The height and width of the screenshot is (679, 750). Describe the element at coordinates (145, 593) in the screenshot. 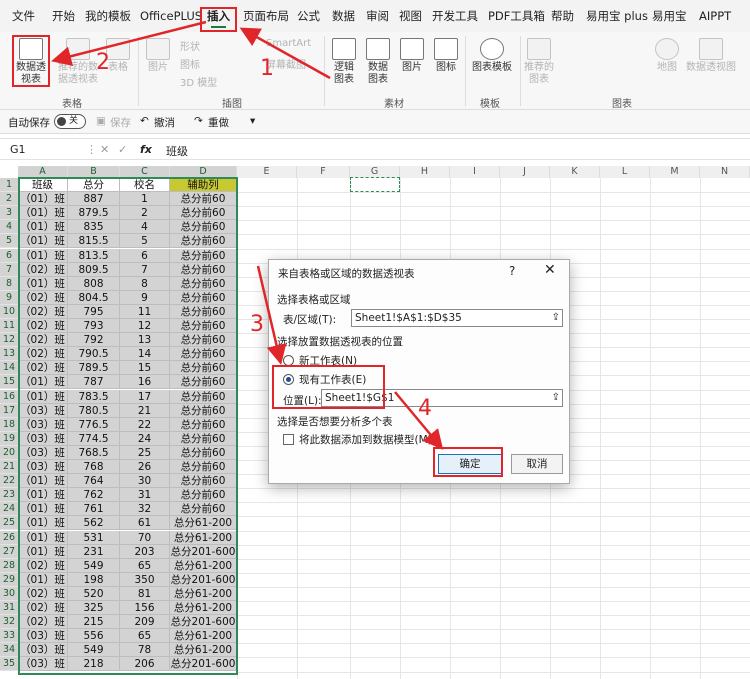

I see `table-cell: 81` at that location.